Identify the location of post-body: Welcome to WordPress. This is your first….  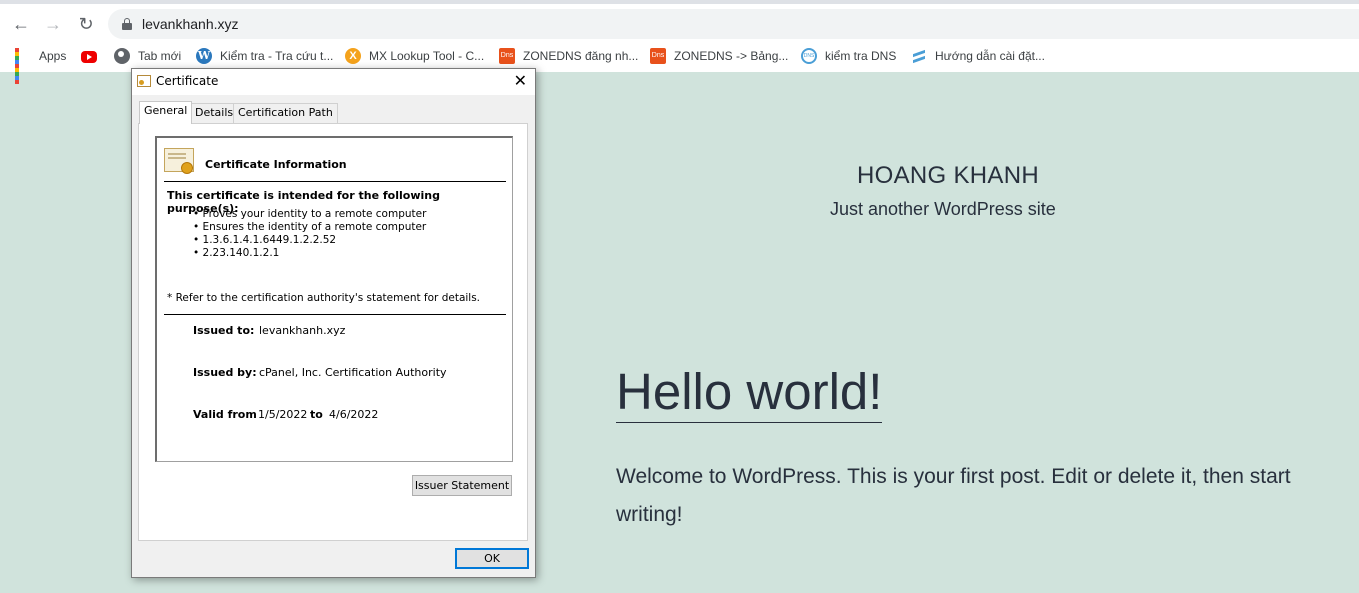
(953, 495).